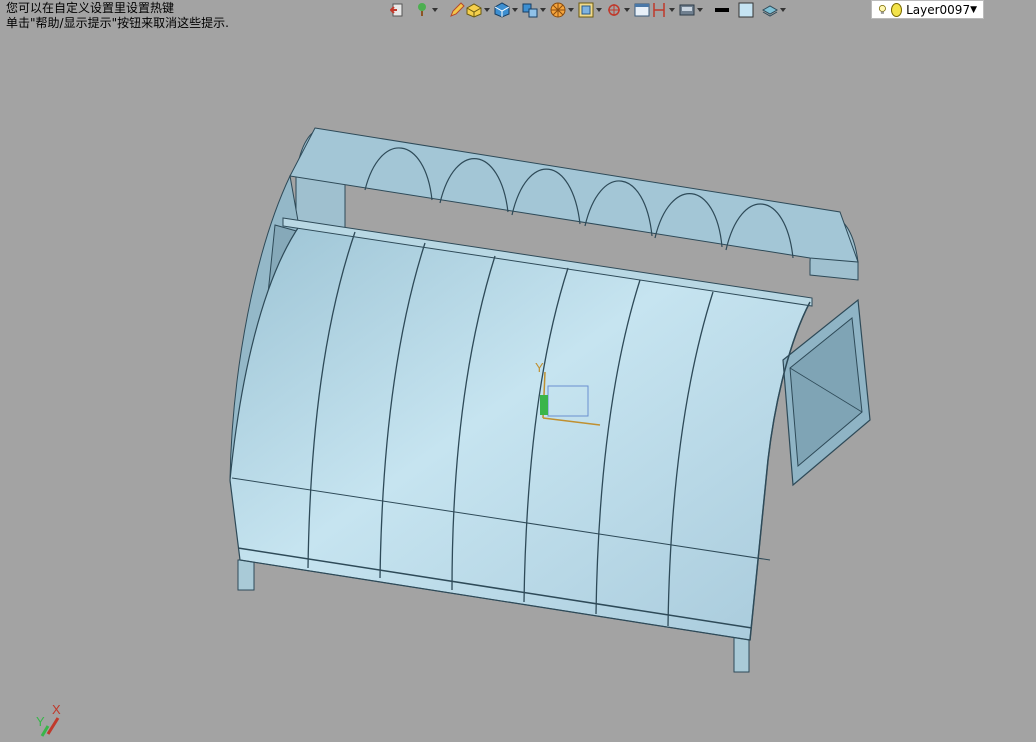 The width and height of the screenshot is (1036, 742). I want to click on triad-x-label: X, so click(56, 709).